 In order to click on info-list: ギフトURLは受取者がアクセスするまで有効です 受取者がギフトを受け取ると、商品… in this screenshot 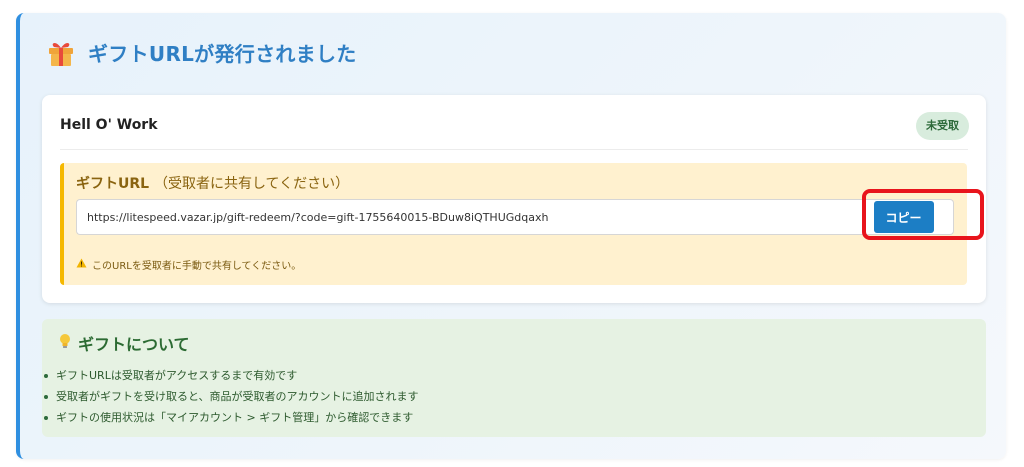, I will do `click(230, 396)`.